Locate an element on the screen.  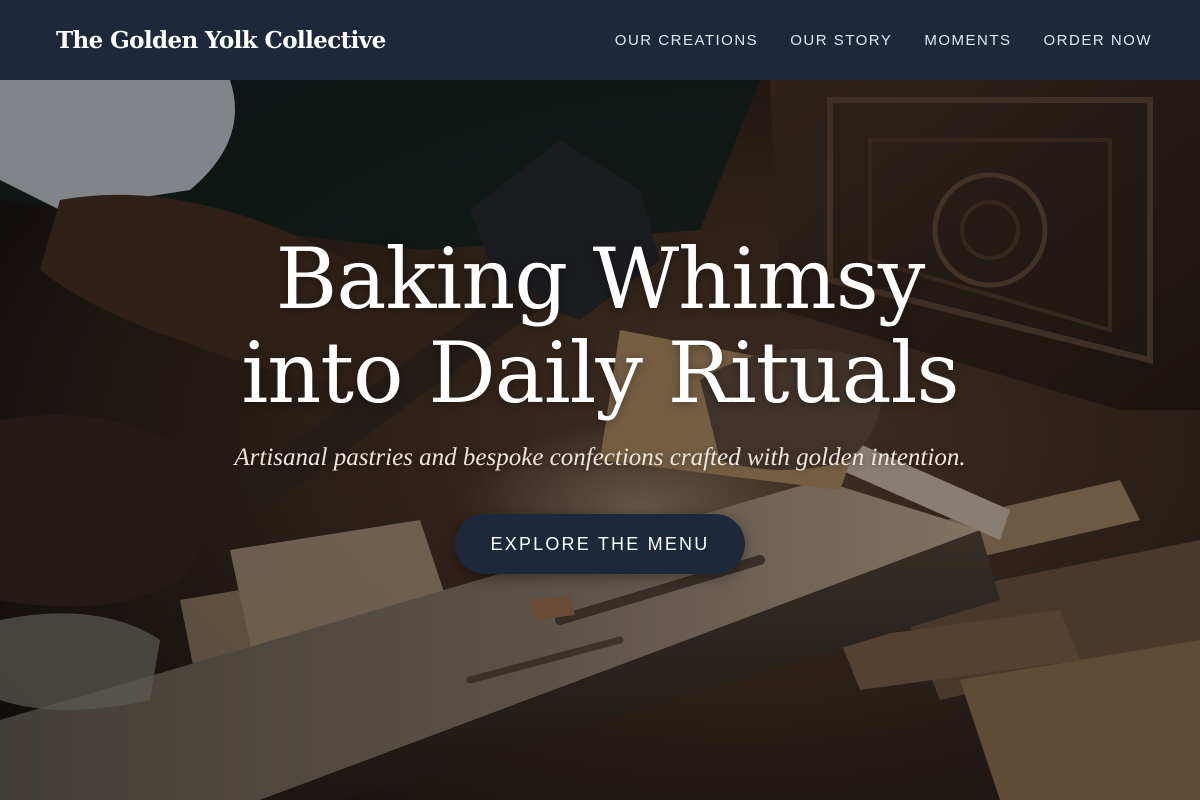
nav-link-our-creations: OUR CREATIONS is located at coordinates (686, 40).